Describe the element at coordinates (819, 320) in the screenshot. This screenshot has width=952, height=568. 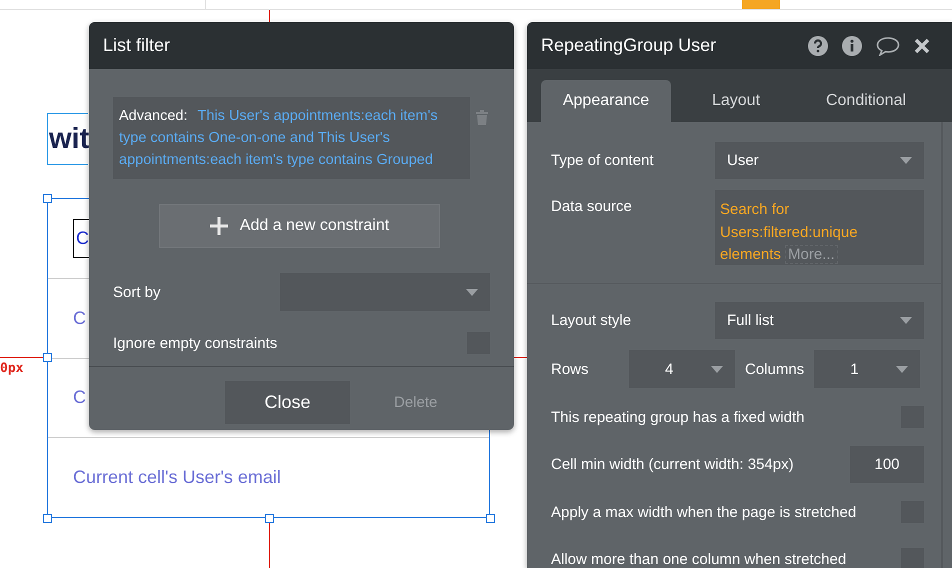
I see `dropdown: Full list` at that location.